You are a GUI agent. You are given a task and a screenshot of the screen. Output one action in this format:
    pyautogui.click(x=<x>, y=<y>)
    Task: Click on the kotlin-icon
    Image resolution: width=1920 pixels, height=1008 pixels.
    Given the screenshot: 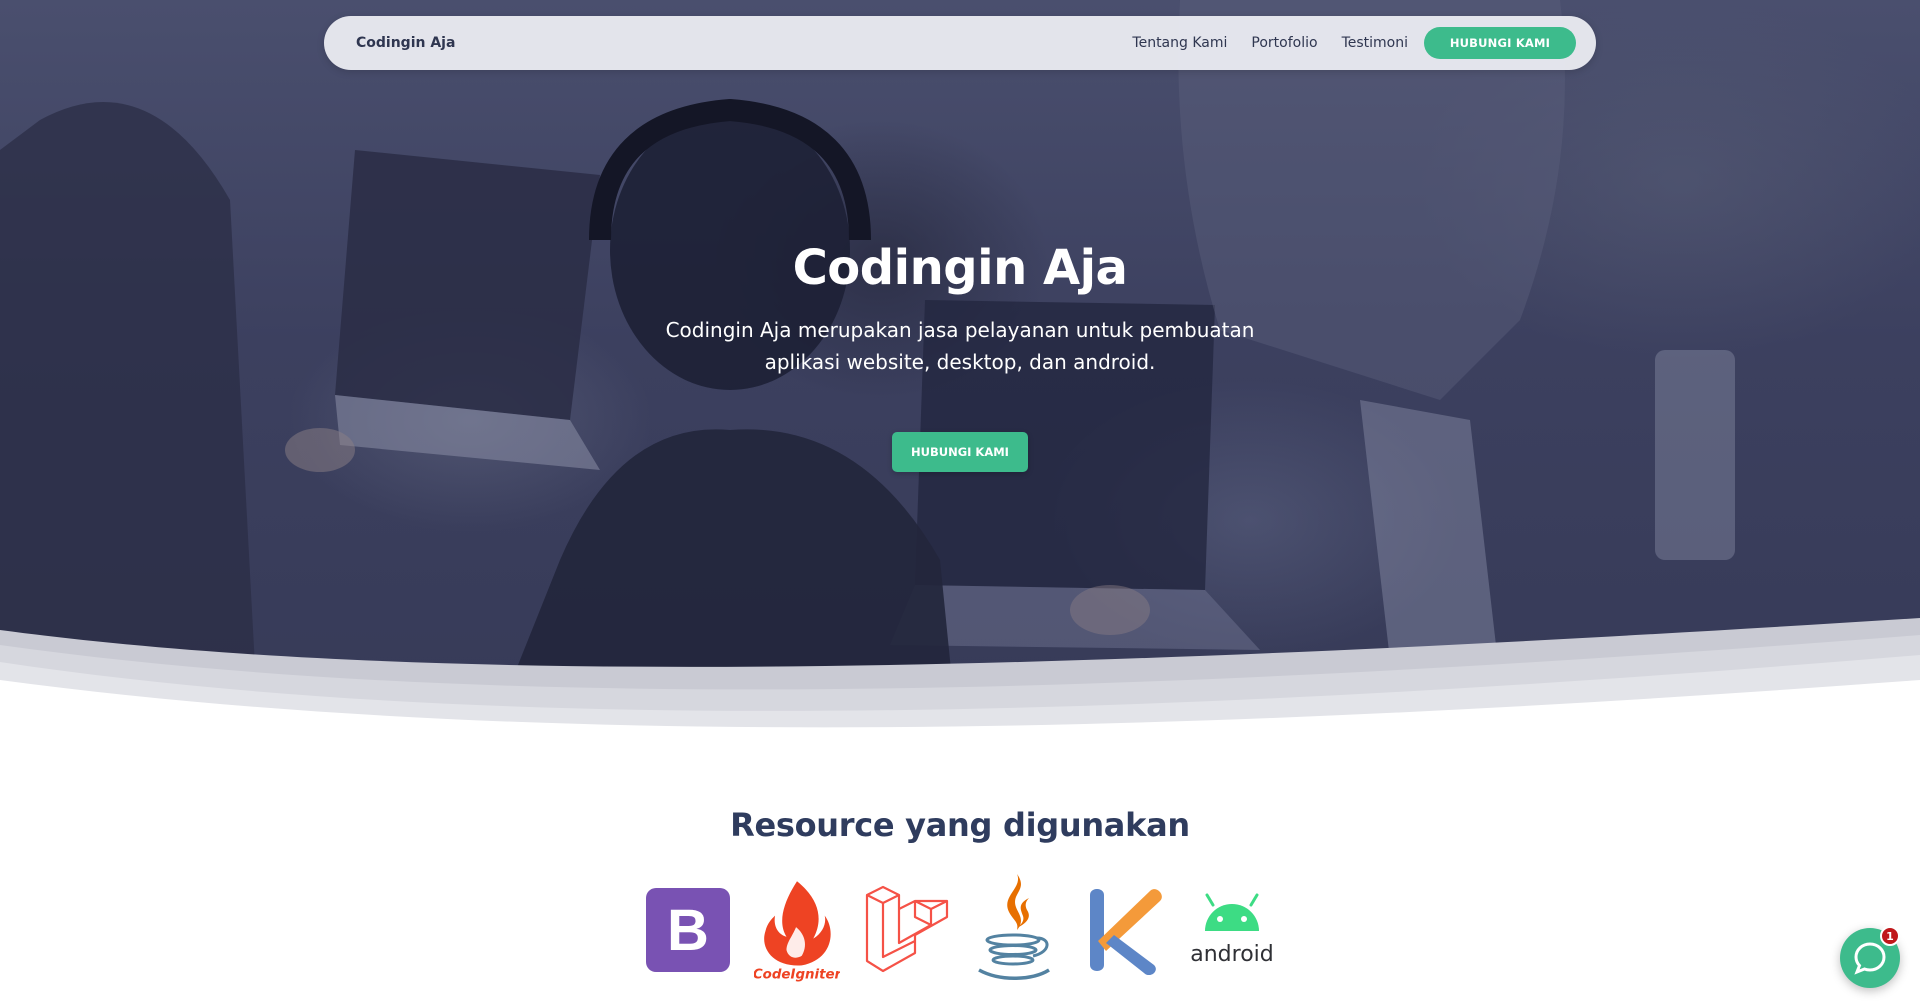 What is the action you would take?
    pyautogui.click(x=1123, y=930)
    